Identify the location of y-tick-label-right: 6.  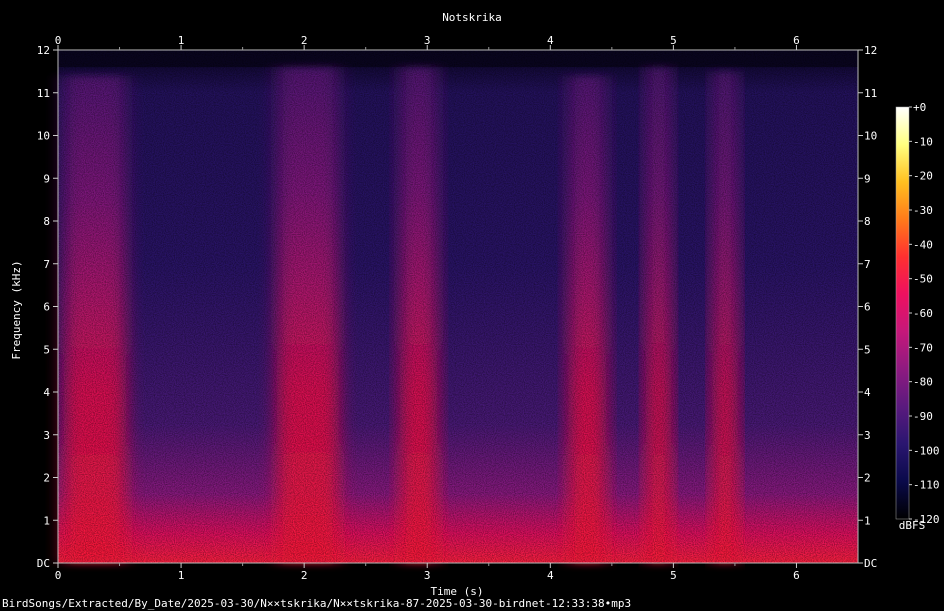
(867, 307).